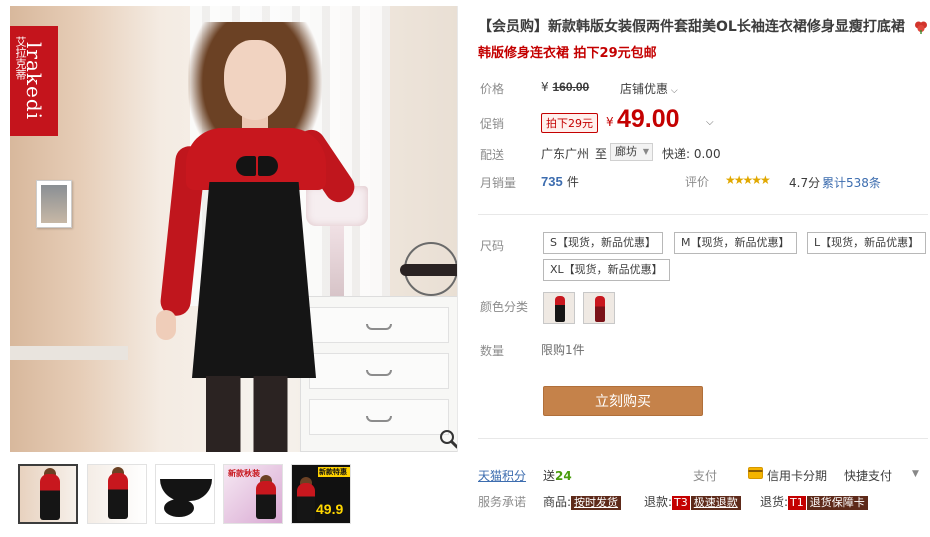 The height and width of the screenshot is (537, 930). Describe the element at coordinates (797, 503) in the screenshot. I see `service-return-code: T1` at that location.